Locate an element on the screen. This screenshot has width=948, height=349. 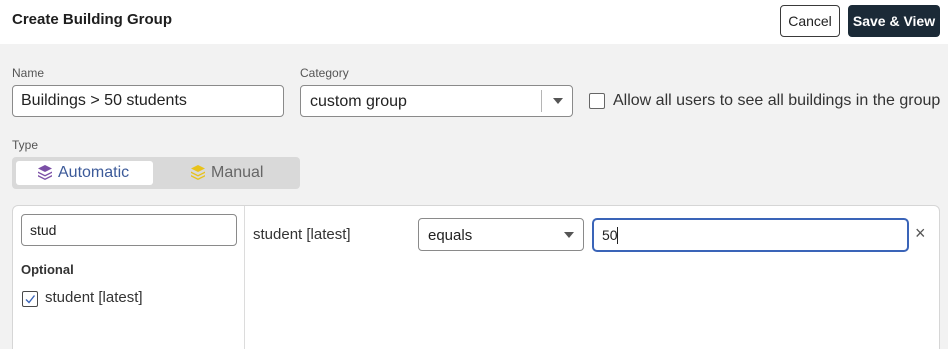
operator-select: equals is located at coordinates (501, 234).